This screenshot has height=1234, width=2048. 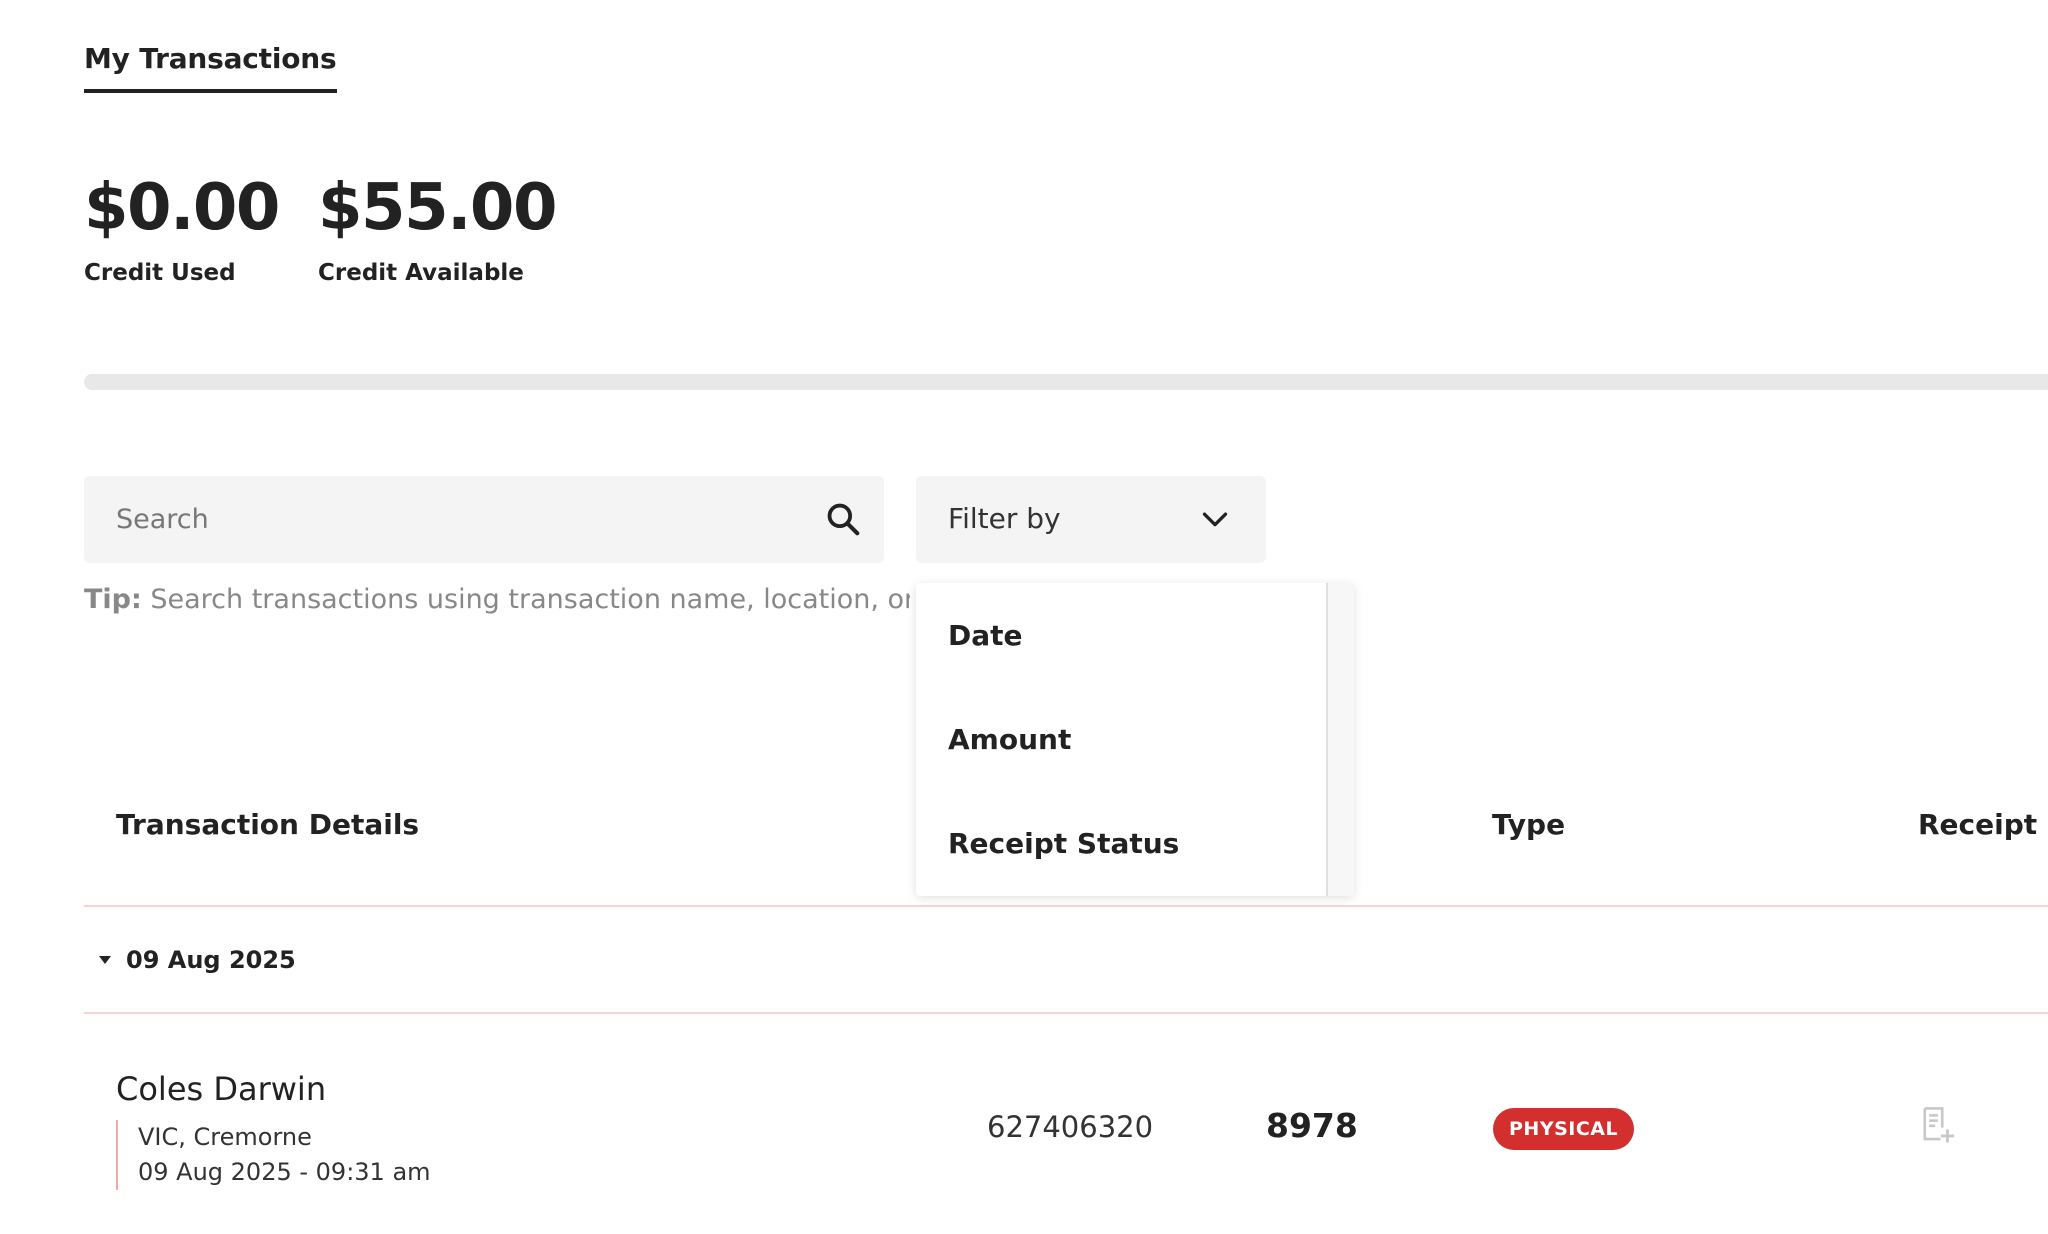 What do you see at coordinates (1091, 519) in the screenshot?
I see `filter-dropdown: Filter by` at bounding box center [1091, 519].